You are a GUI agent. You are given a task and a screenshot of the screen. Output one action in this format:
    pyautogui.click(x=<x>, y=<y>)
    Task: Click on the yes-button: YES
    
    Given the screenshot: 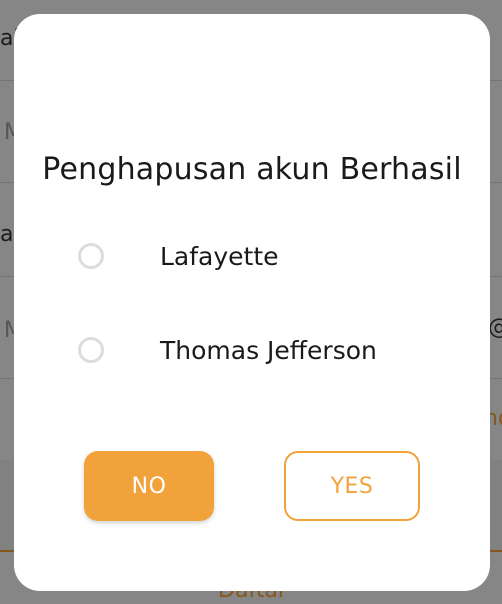 What is the action you would take?
    pyautogui.click(x=352, y=486)
    